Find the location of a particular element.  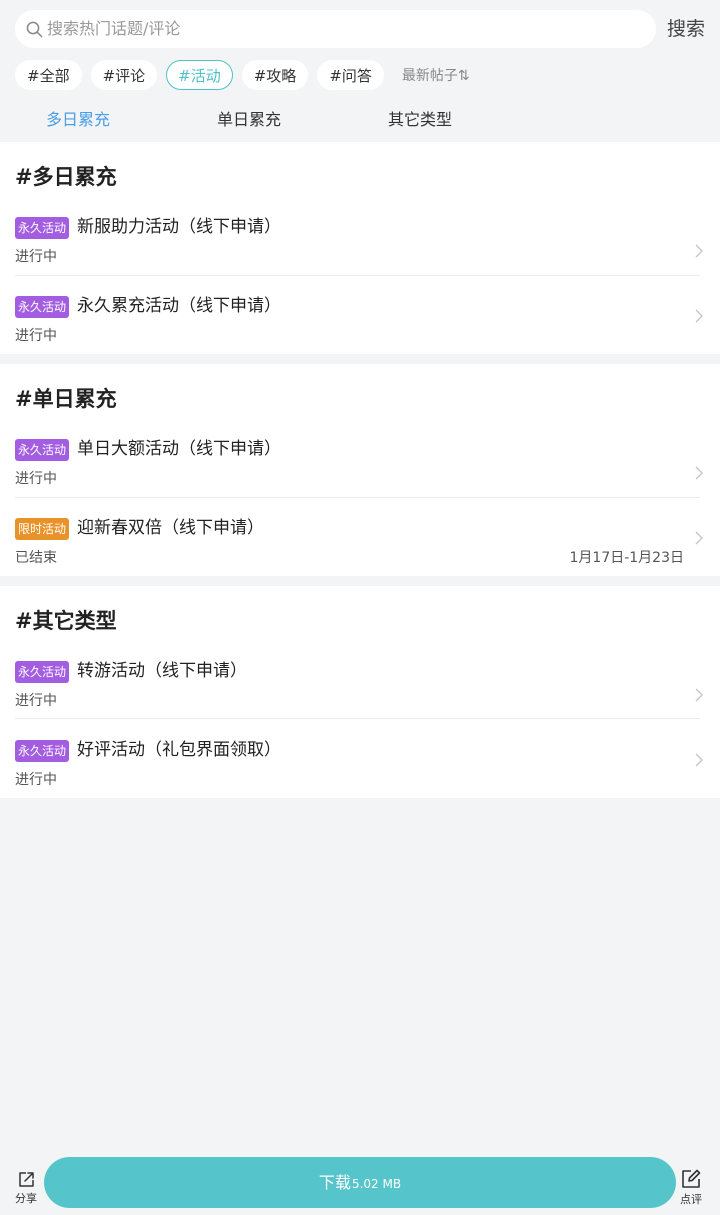

download-label: 下载 is located at coordinates (334, 1182).